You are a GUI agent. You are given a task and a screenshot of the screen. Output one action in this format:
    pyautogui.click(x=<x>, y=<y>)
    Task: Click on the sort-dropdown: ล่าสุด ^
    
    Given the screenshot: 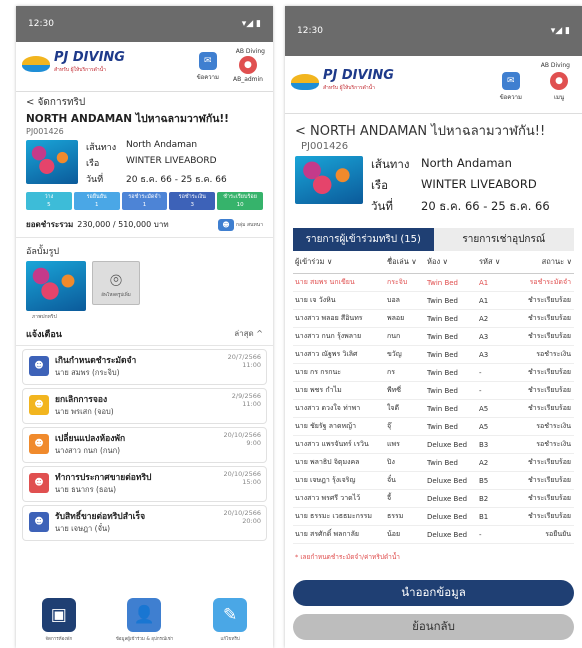 What is the action you would take?
    pyautogui.click(x=248, y=334)
    